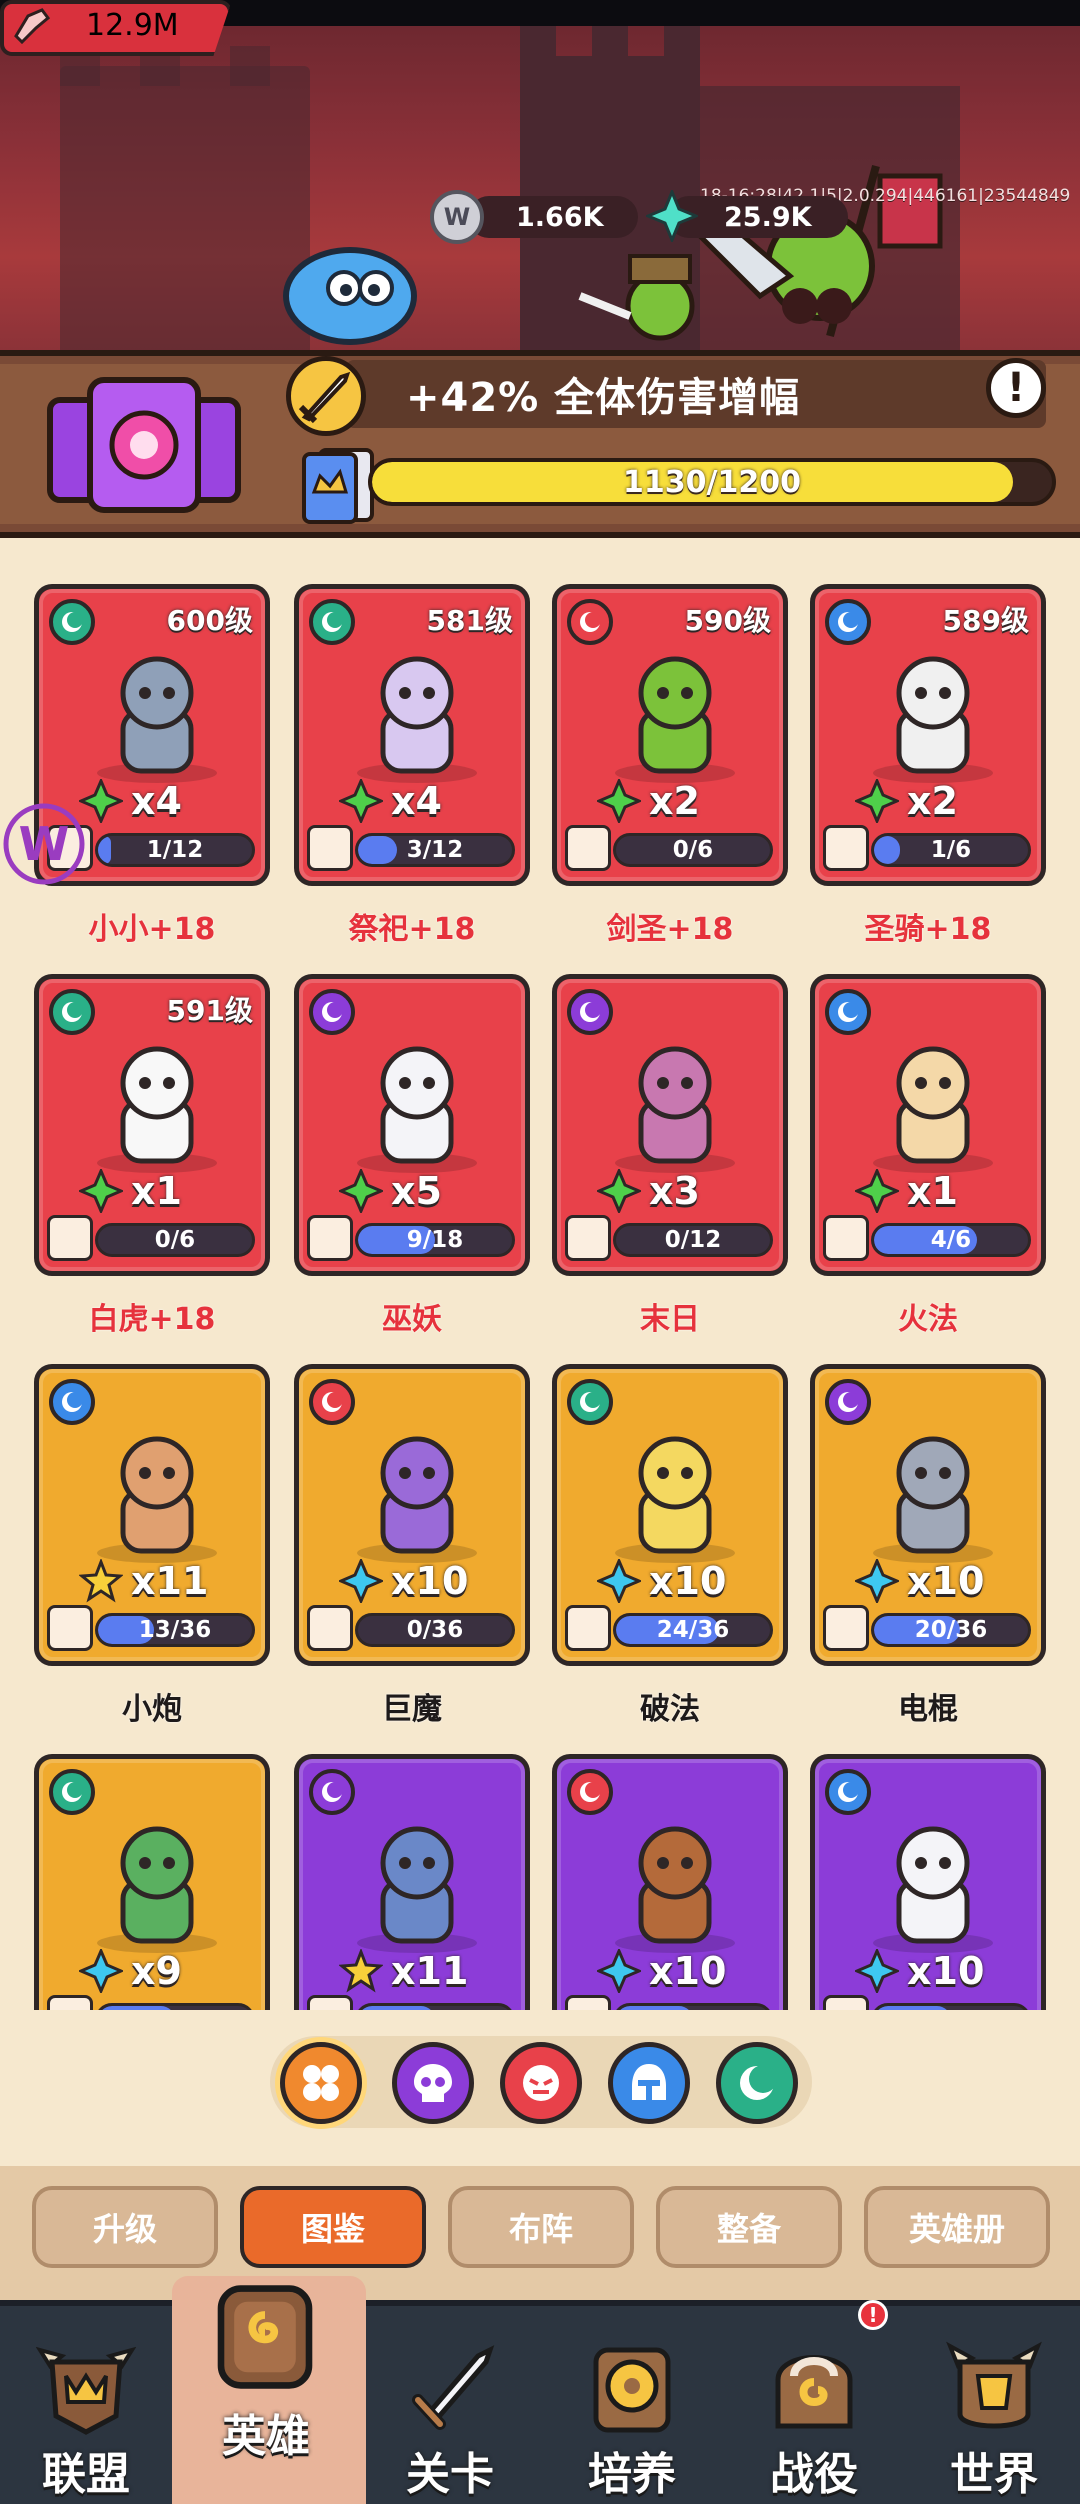 The height and width of the screenshot is (2504, 1080). What do you see at coordinates (1016, 388) in the screenshot?
I see `info-button: !` at bounding box center [1016, 388].